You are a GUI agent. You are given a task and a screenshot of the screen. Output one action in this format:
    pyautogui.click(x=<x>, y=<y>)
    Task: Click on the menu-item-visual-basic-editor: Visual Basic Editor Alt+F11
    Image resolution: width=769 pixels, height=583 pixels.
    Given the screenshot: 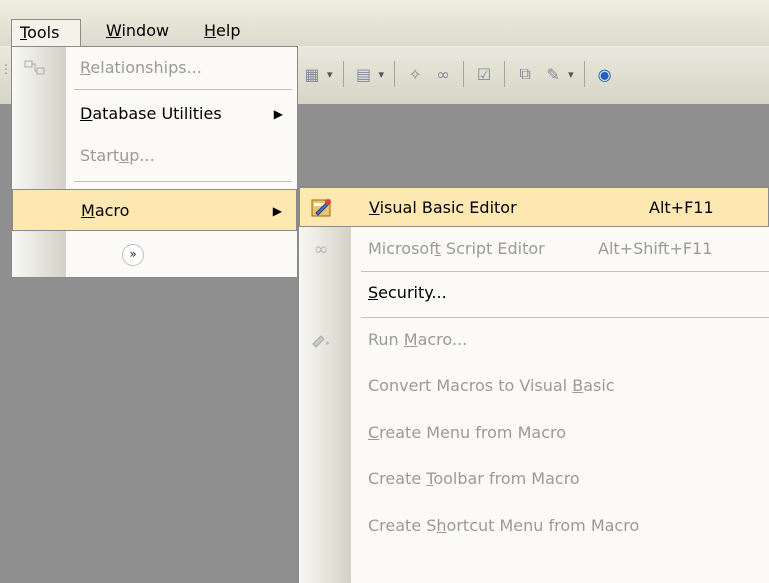 What is the action you would take?
    pyautogui.click(x=534, y=207)
    